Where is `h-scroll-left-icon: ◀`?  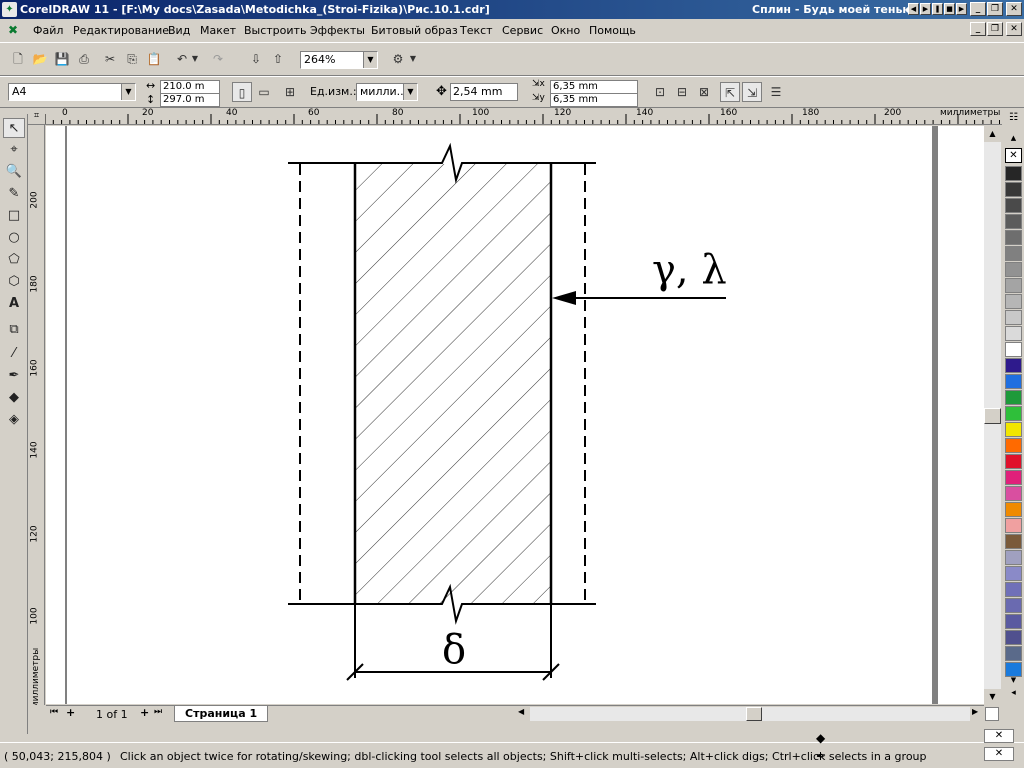
h-scroll-left-icon: ◀ is located at coordinates (521, 711).